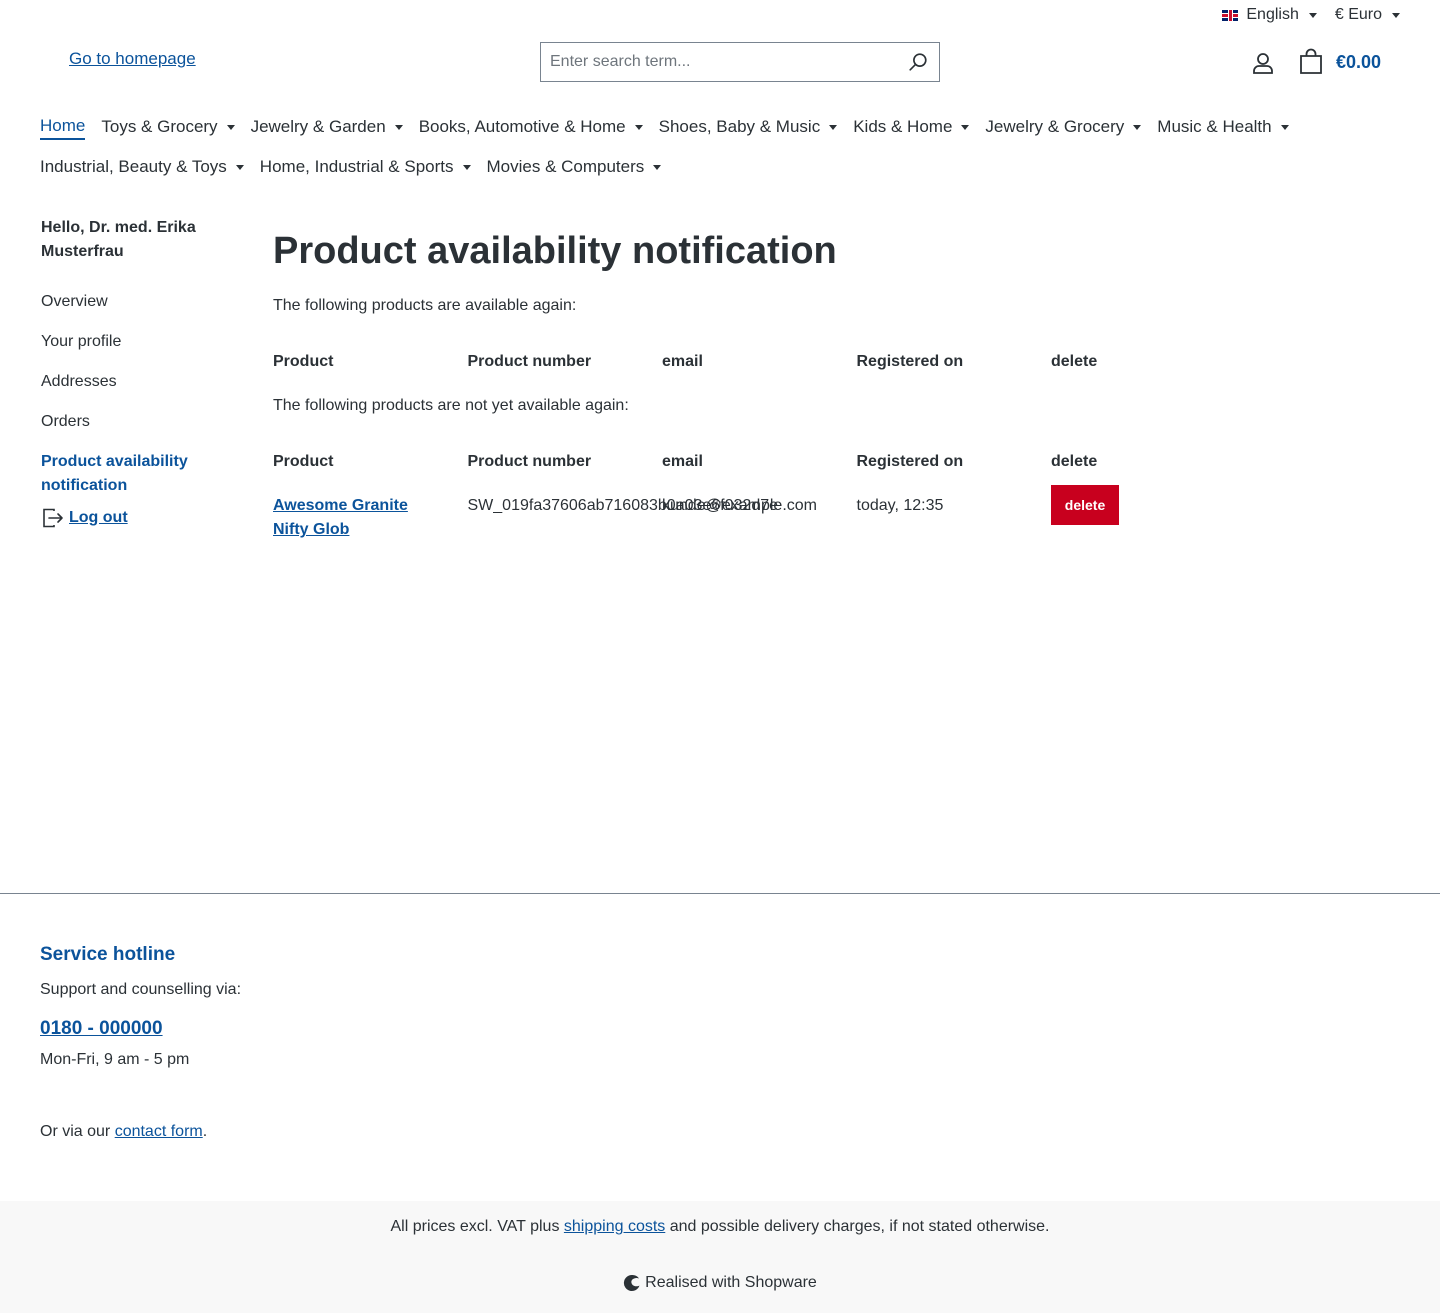  Describe the element at coordinates (720, 1283) in the screenshot. I see `realised-with-shopware: Realised with Shopware` at that location.